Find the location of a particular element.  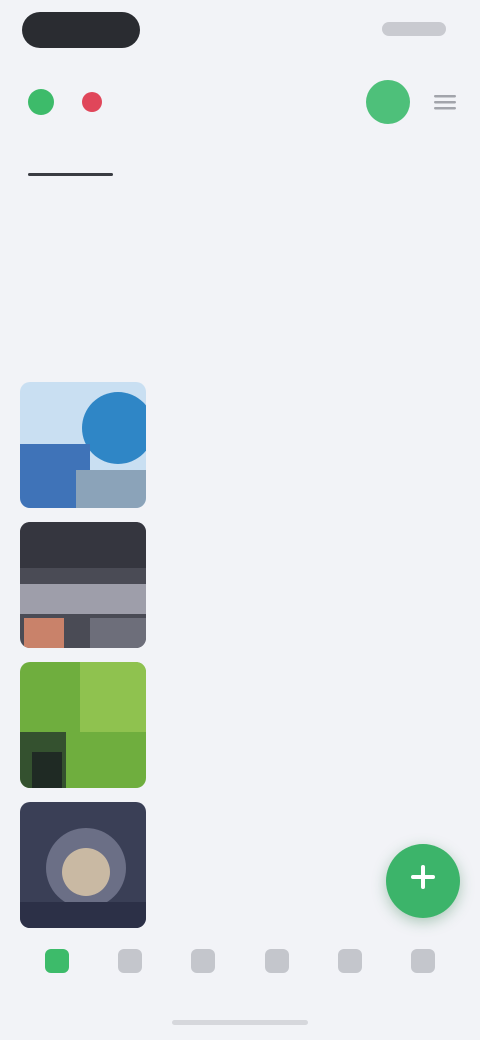

hero-title-block is located at coordinates (232, 206).